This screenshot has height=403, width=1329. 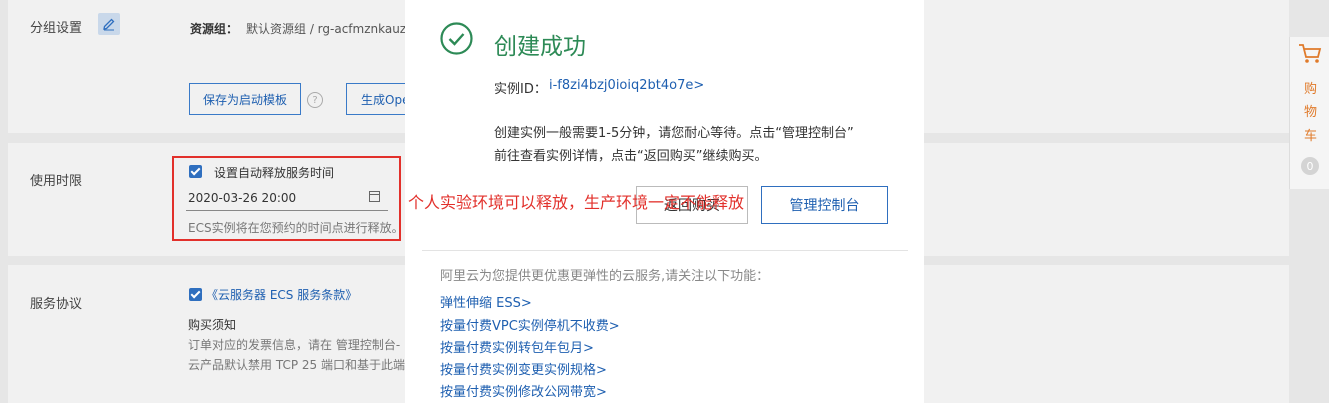 What do you see at coordinates (56, 181) in the screenshot?
I see `usage-period-label: 使用时限` at bounding box center [56, 181].